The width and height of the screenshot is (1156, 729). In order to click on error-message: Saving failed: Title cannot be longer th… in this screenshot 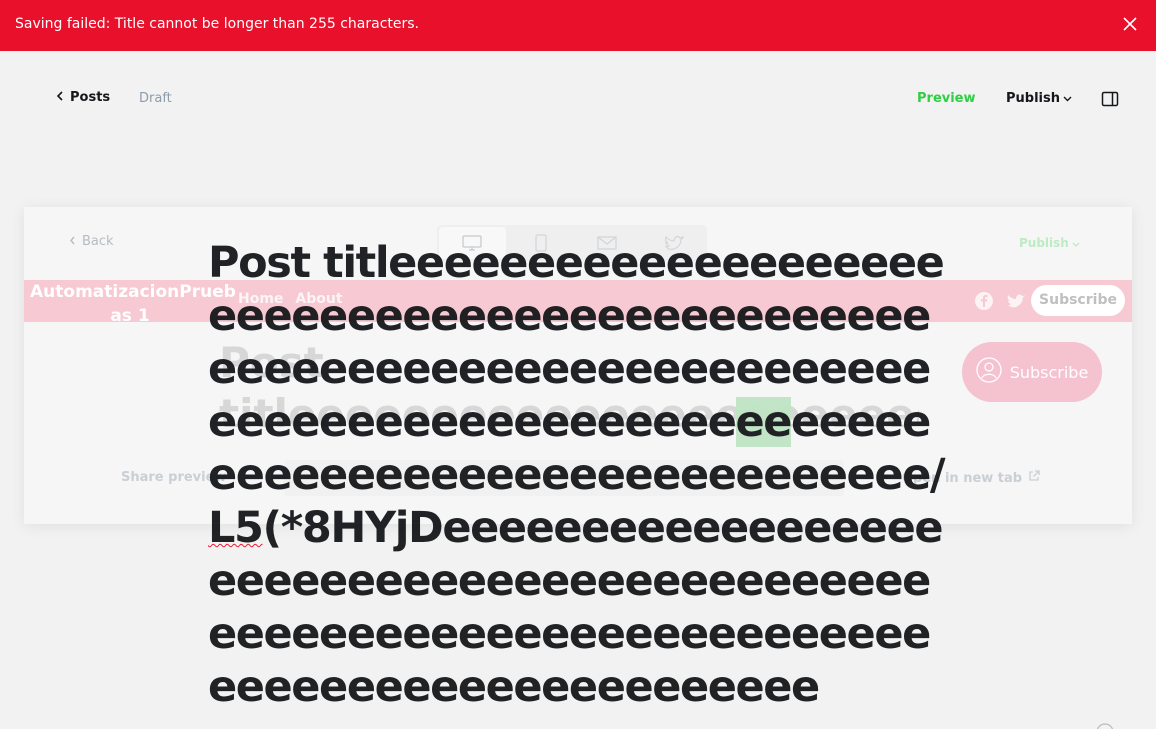, I will do `click(217, 24)`.